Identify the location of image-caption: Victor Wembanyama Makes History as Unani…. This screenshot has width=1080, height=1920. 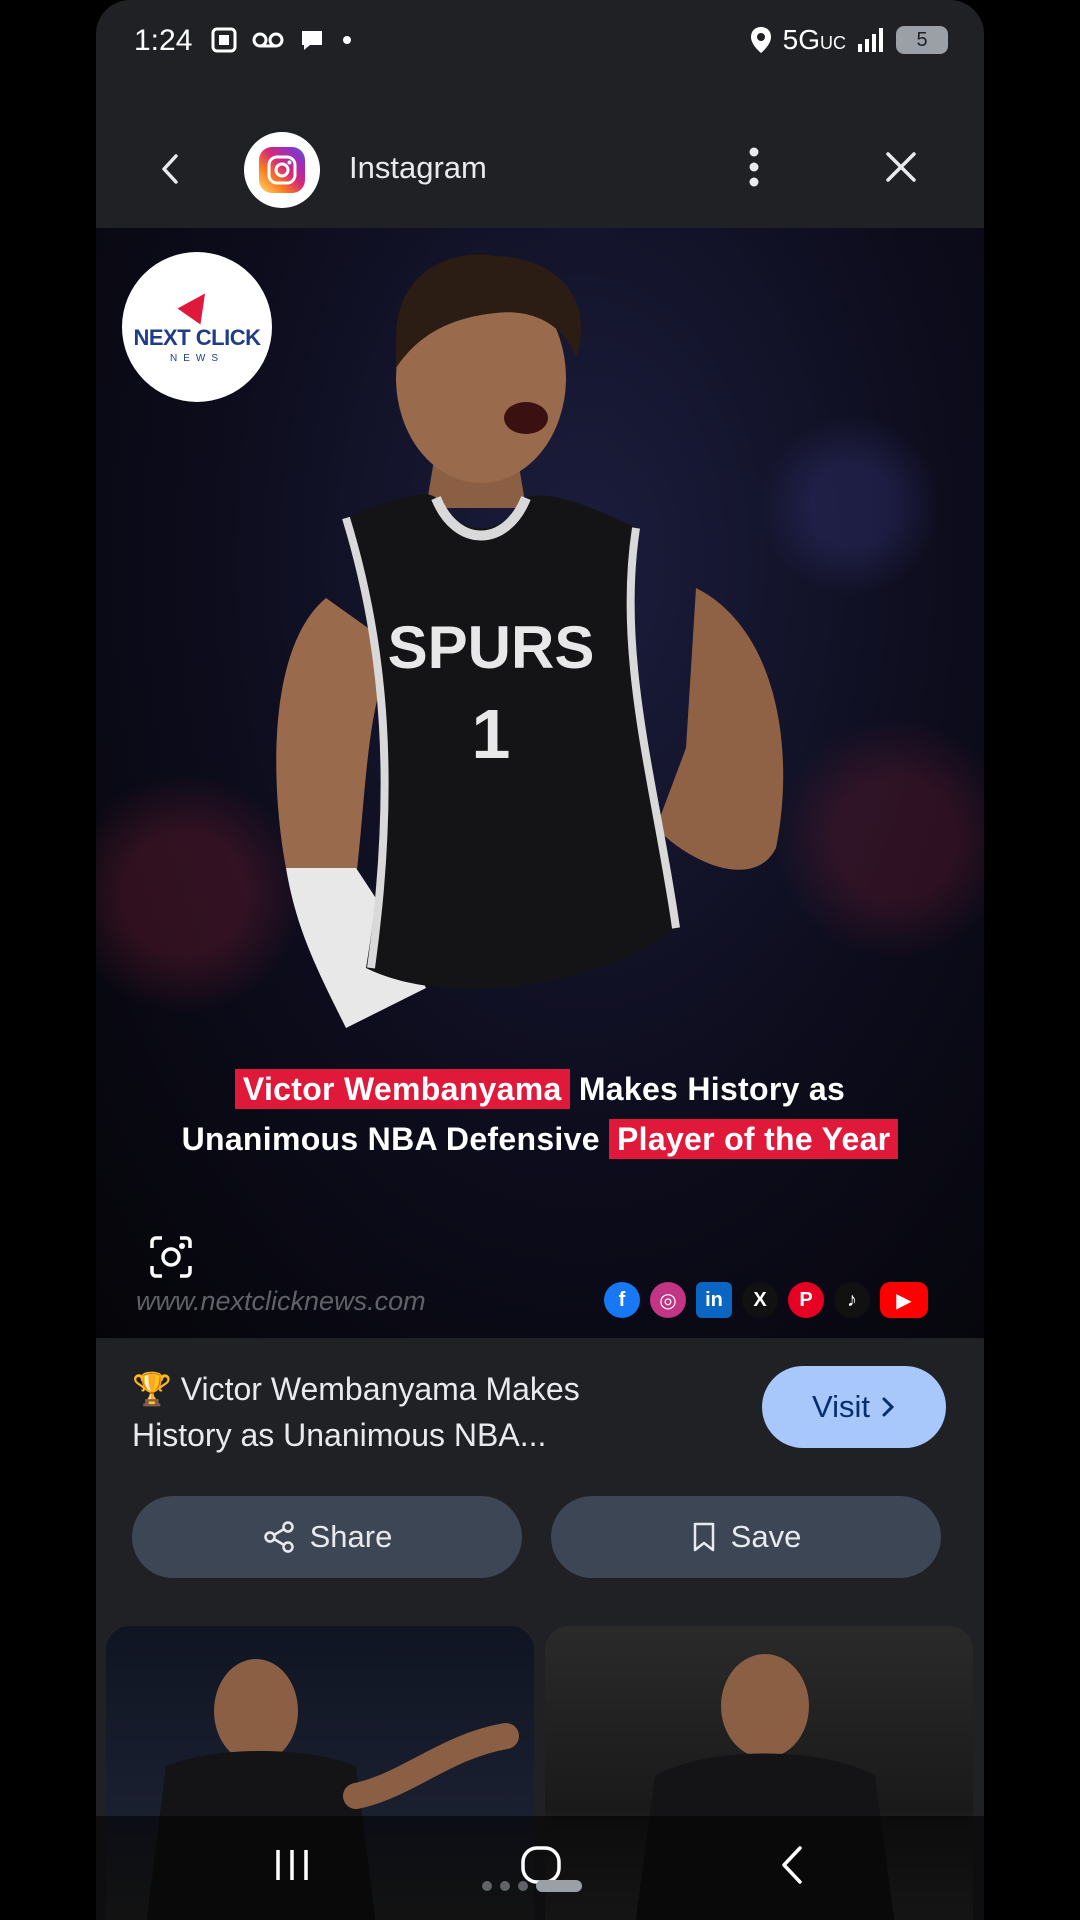
(540, 1114).